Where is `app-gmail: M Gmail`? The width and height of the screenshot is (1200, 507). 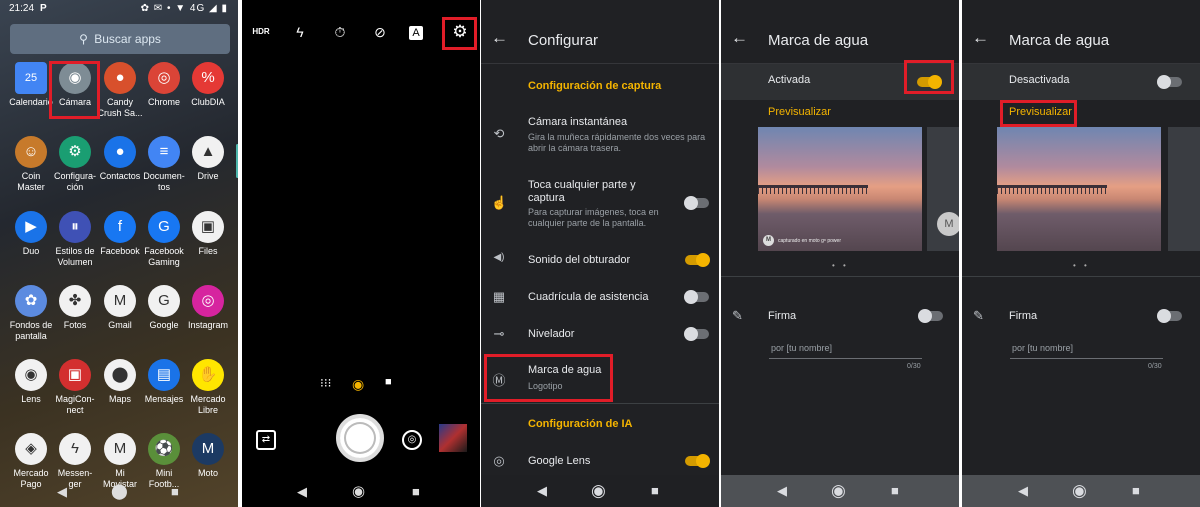 app-gmail: M Gmail is located at coordinates (120, 308).